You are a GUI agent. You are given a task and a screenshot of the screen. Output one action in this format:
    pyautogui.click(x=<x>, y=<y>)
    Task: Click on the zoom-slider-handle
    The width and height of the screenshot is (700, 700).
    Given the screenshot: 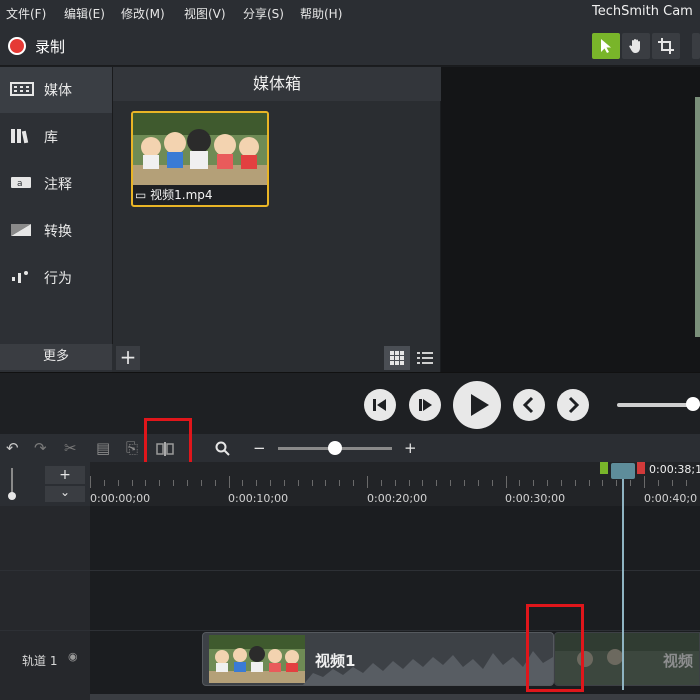 What is the action you would take?
    pyautogui.click(x=335, y=448)
    